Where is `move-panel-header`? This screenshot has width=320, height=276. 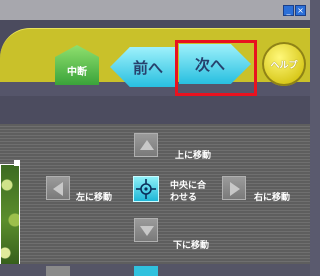
move-panel-header is located at coordinates (155, 110).